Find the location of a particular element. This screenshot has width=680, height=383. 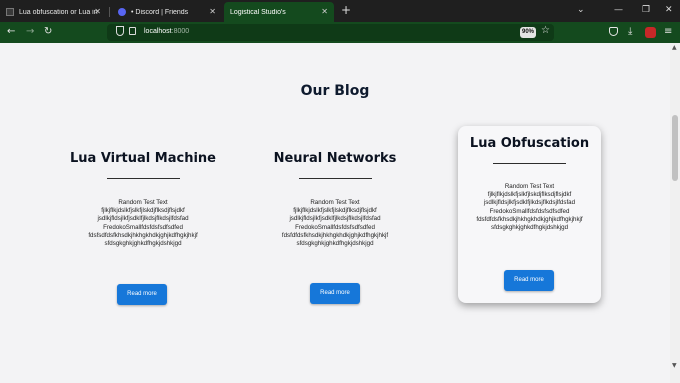

list-all-tabs-chevron-icon: ⌄ is located at coordinates (581, 10).